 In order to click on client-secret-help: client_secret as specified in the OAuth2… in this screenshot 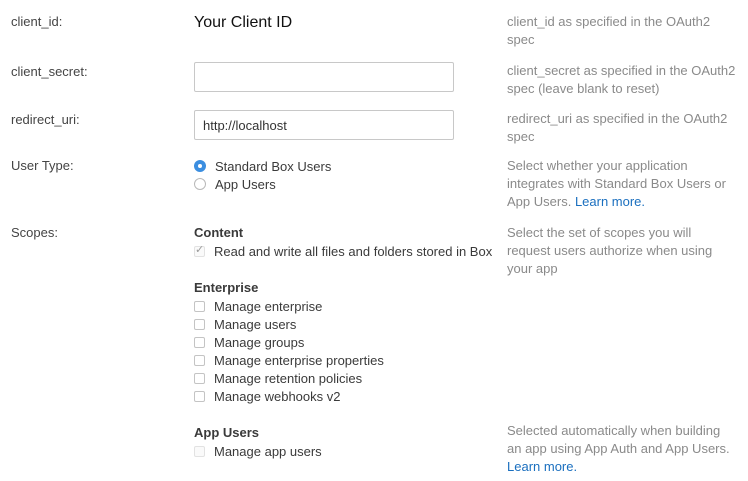, I will do `click(621, 79)`.